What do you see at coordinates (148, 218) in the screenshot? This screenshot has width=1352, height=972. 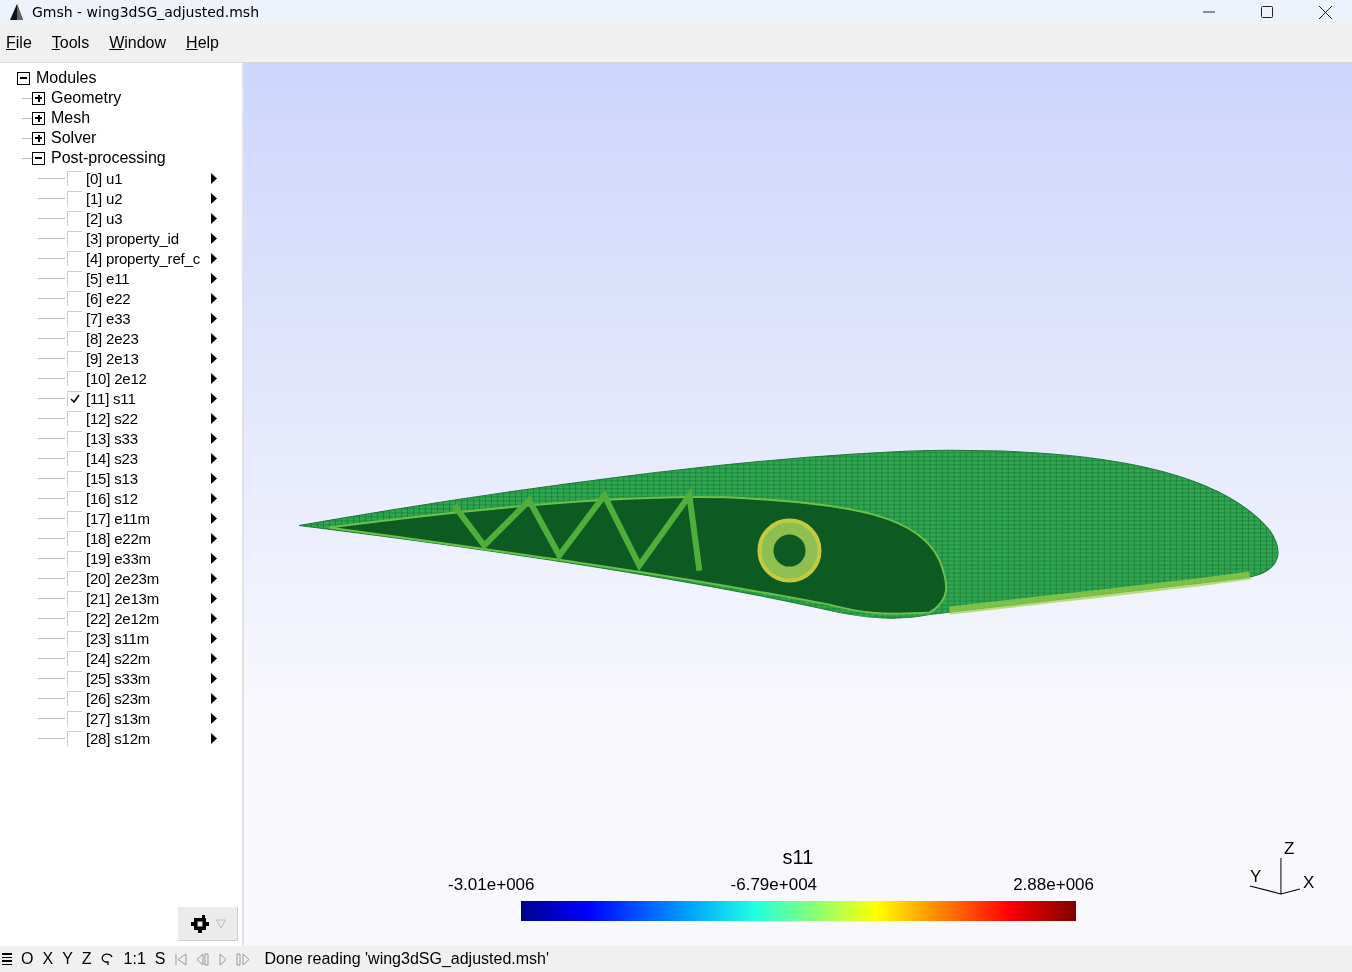 I see `view-label: [2] u3` at bounding box center [148, 218].